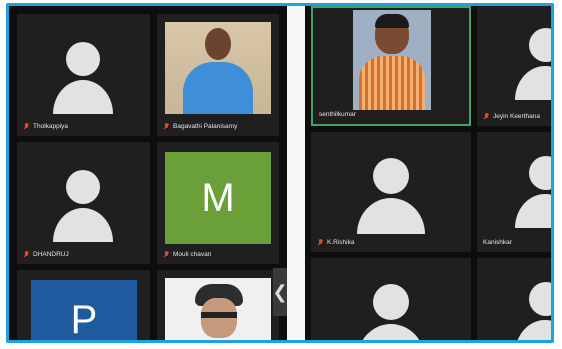 The image size is (562, 349). I want to click on participant-tile: Bagavathi Palanisamy, so click(218, 75).